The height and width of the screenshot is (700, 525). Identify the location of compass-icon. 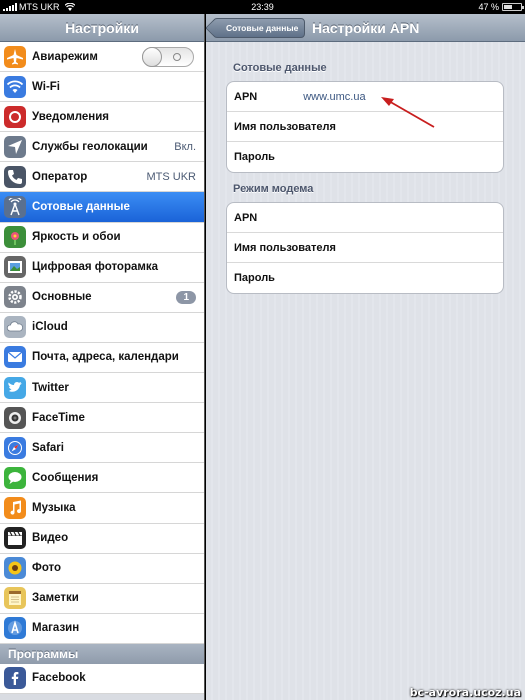
(15, 447).